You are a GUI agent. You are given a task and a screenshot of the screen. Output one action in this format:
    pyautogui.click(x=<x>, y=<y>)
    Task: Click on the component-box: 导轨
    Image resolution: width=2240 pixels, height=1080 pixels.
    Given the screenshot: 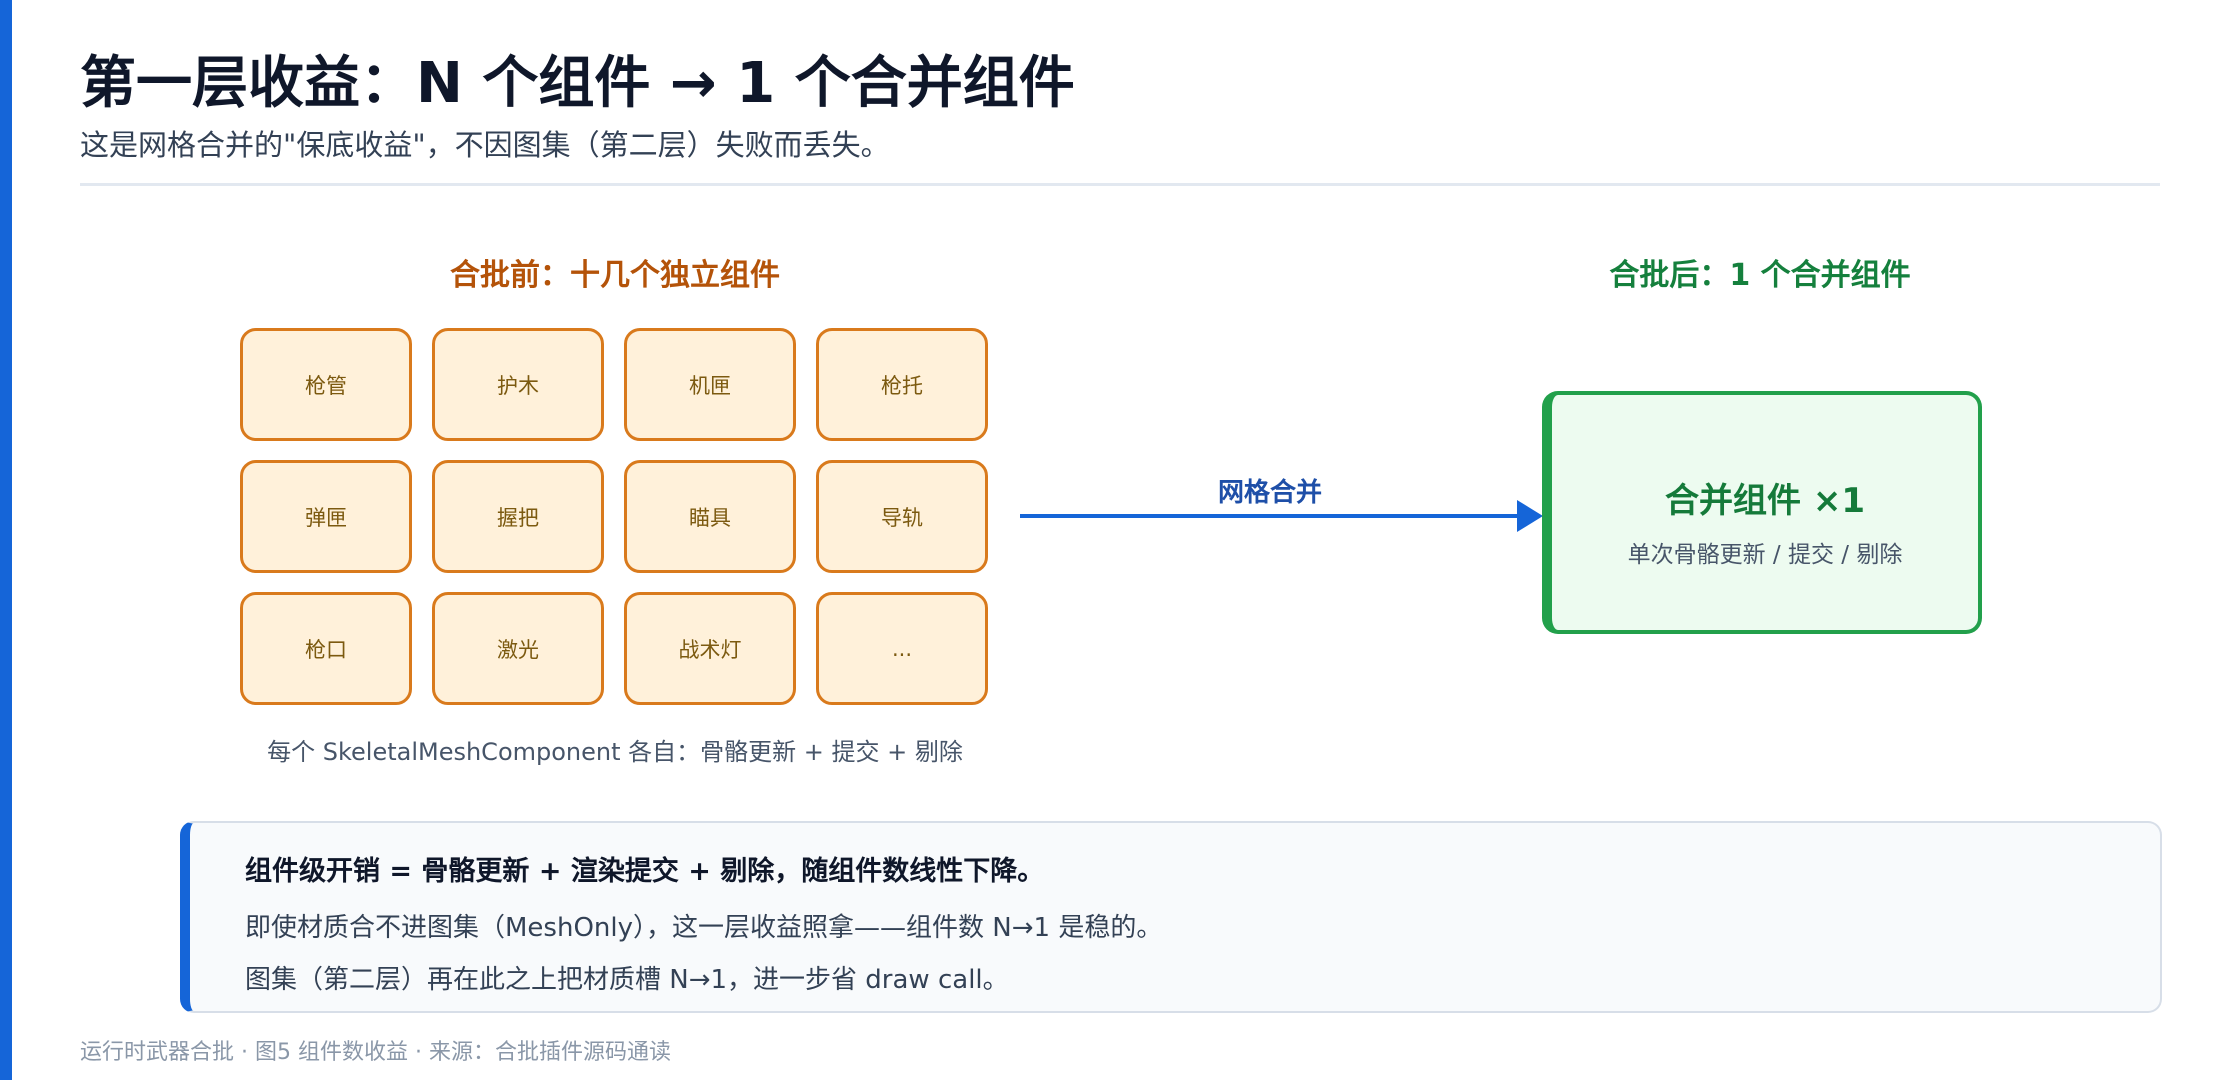 What is the action you would take?
    pyautogui.click(x=902, y=516)
    